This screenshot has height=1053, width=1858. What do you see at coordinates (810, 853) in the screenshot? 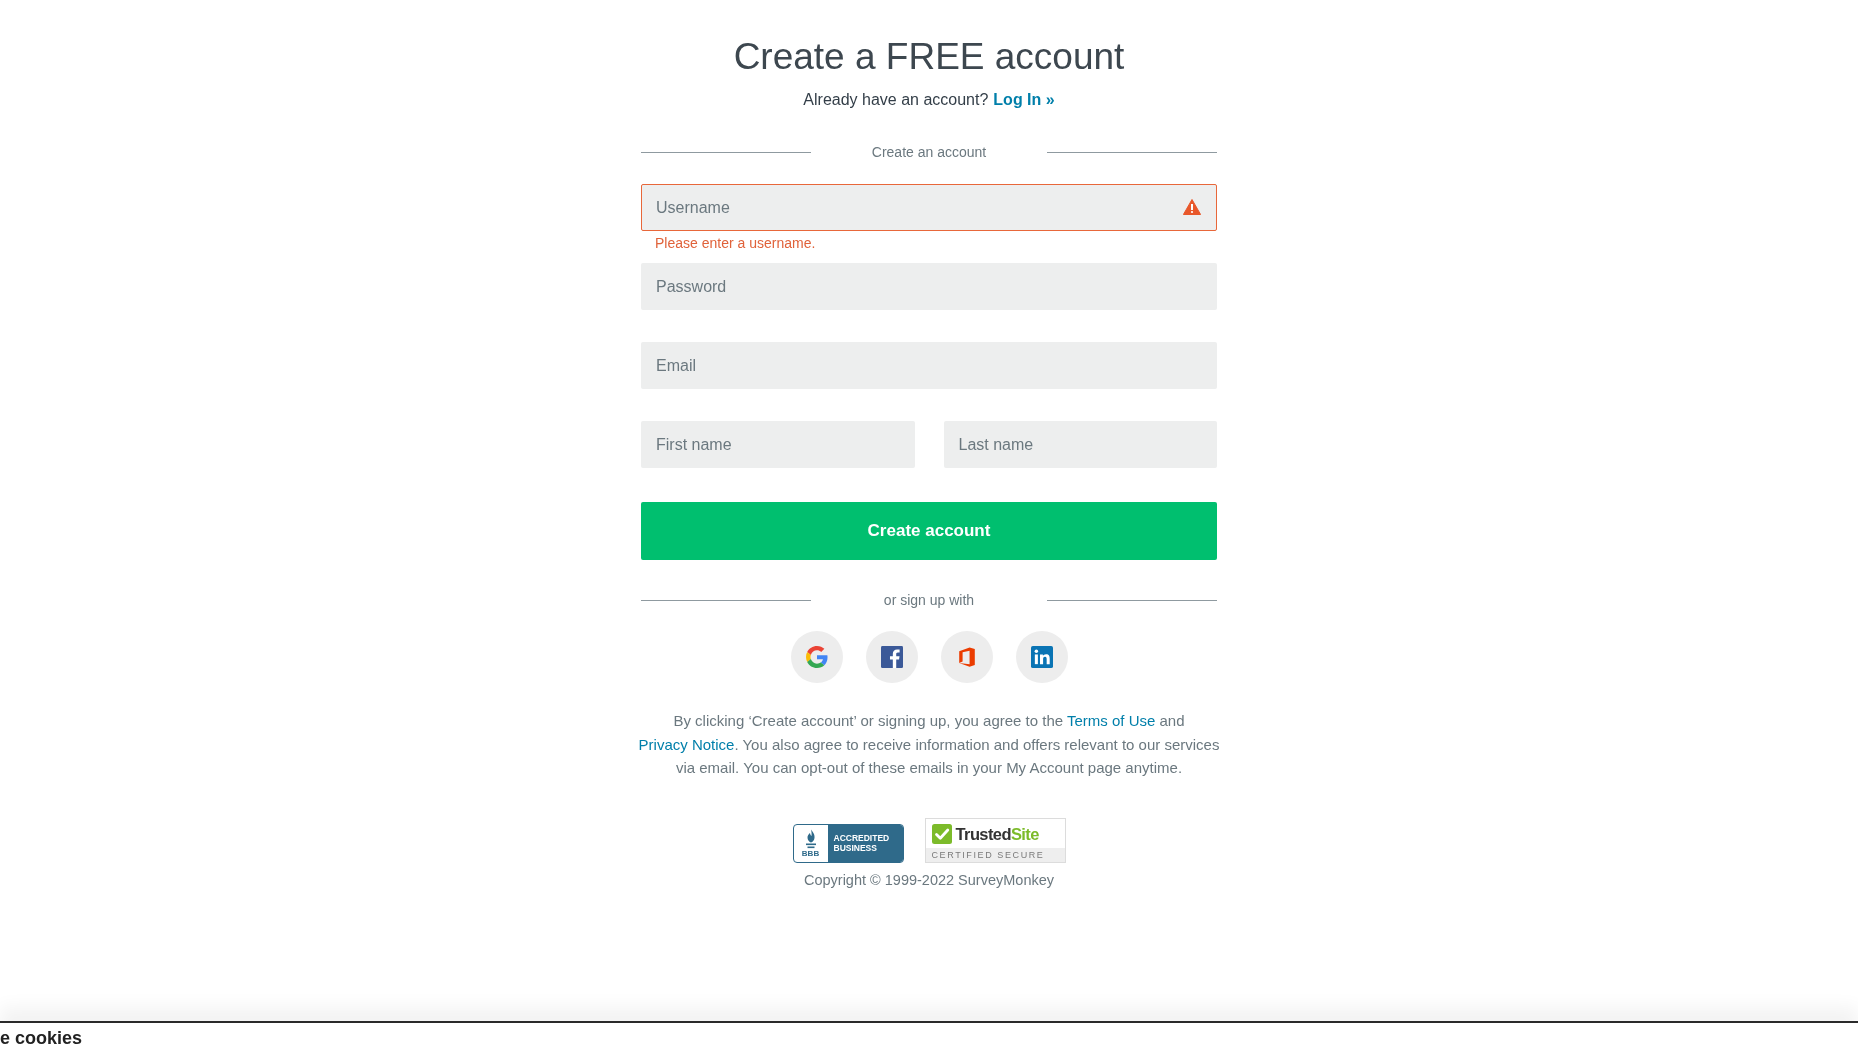
I see `seal-text: BBB` at bounding box center [810, 853].